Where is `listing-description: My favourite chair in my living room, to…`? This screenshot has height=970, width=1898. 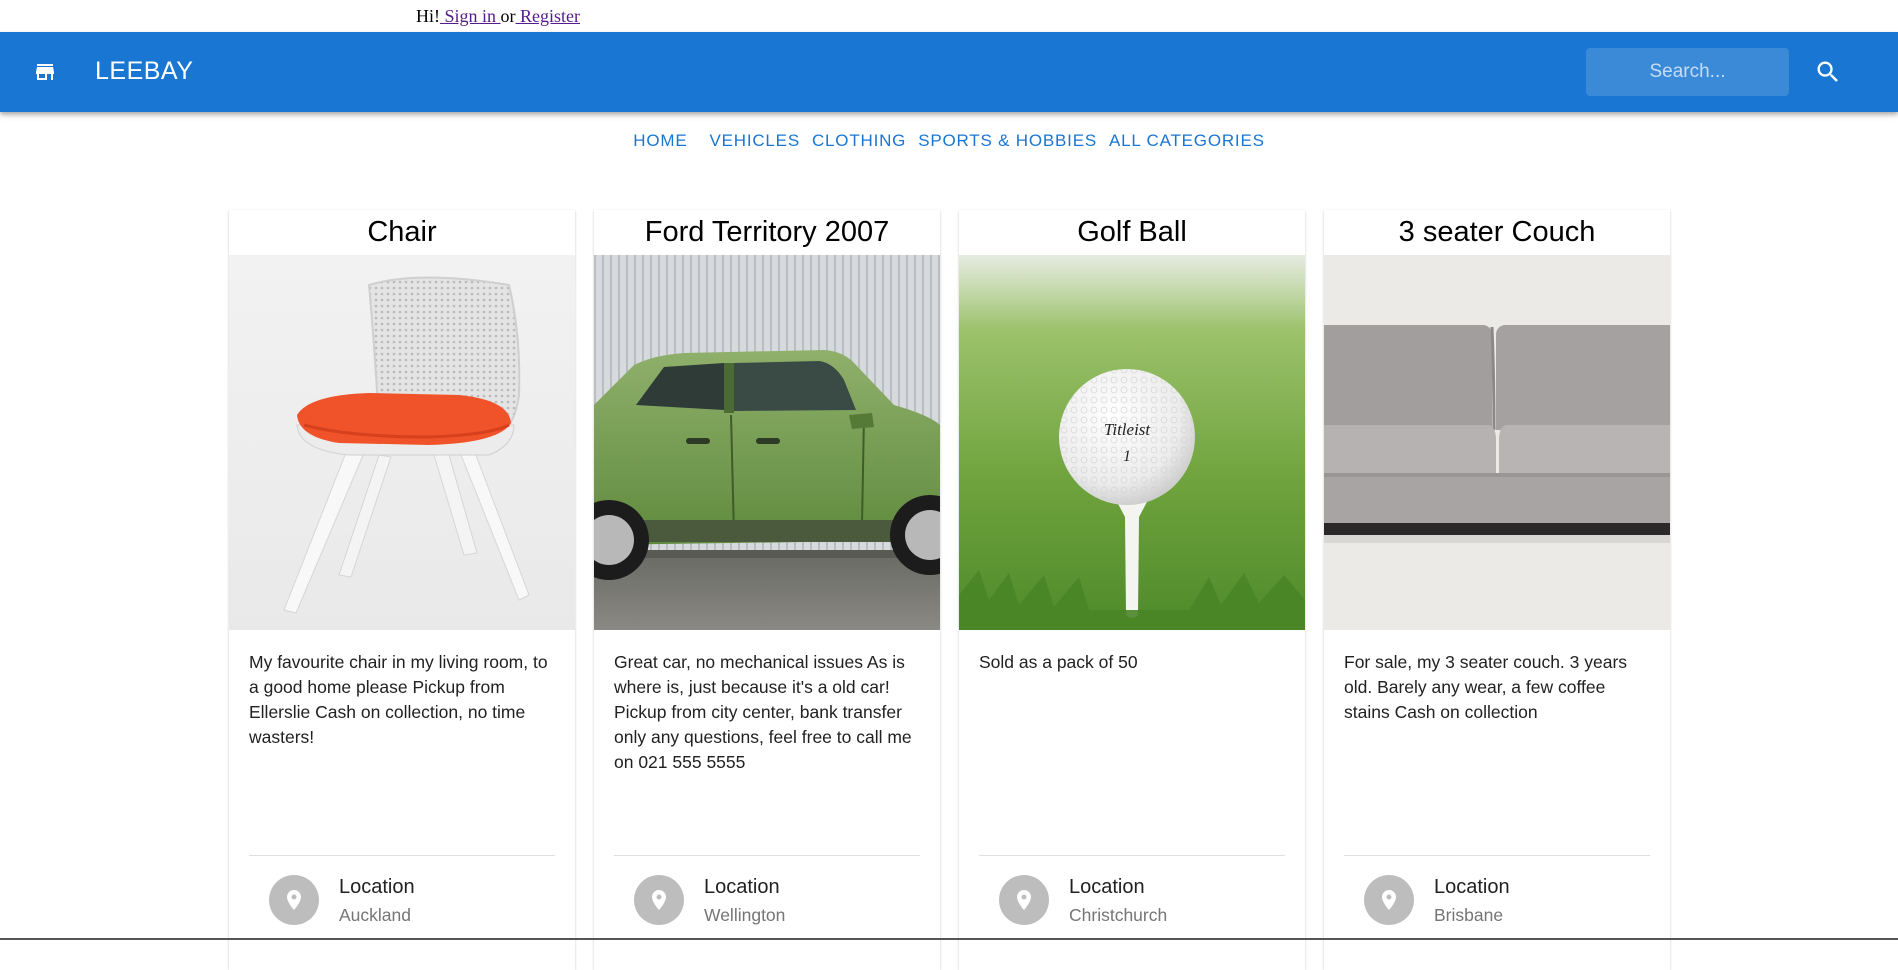
listing-description: My favourite chair in my living room, to… is located at coordinates (398, 699).